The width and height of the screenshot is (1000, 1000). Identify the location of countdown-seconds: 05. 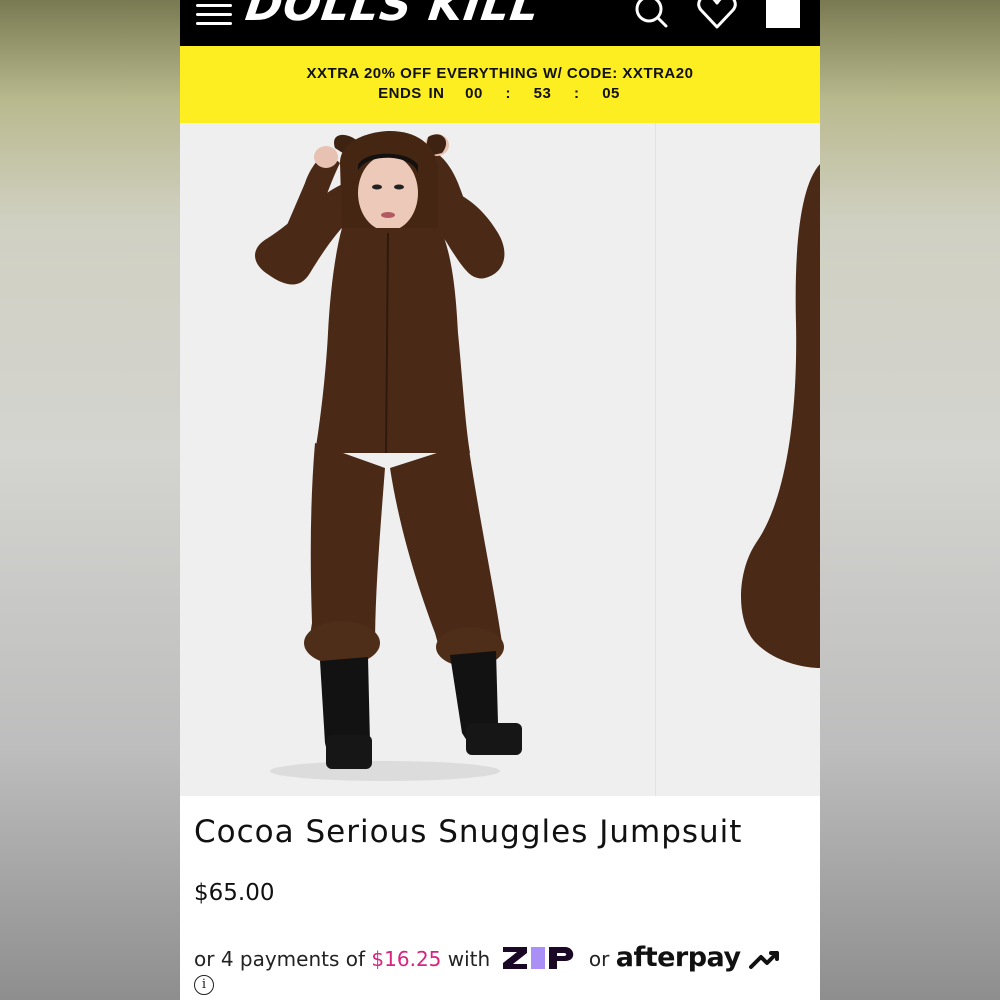
(611, 93).